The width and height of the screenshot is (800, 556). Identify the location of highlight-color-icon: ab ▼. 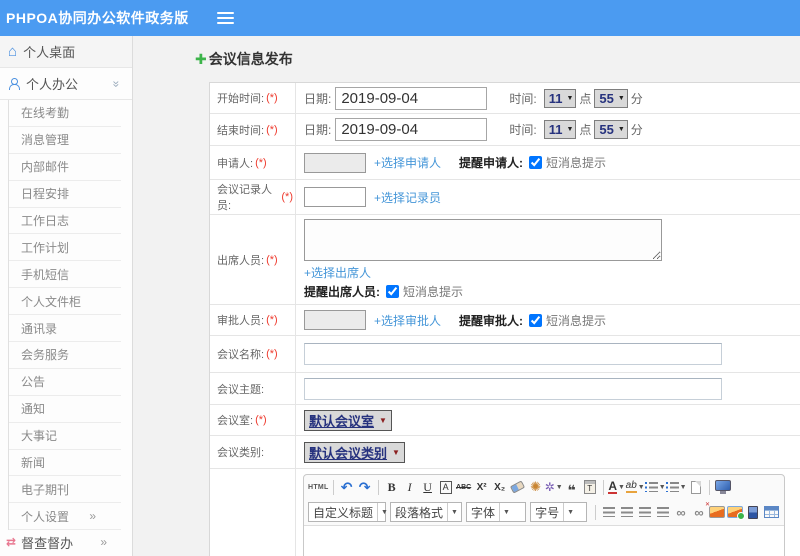
(635, 487).